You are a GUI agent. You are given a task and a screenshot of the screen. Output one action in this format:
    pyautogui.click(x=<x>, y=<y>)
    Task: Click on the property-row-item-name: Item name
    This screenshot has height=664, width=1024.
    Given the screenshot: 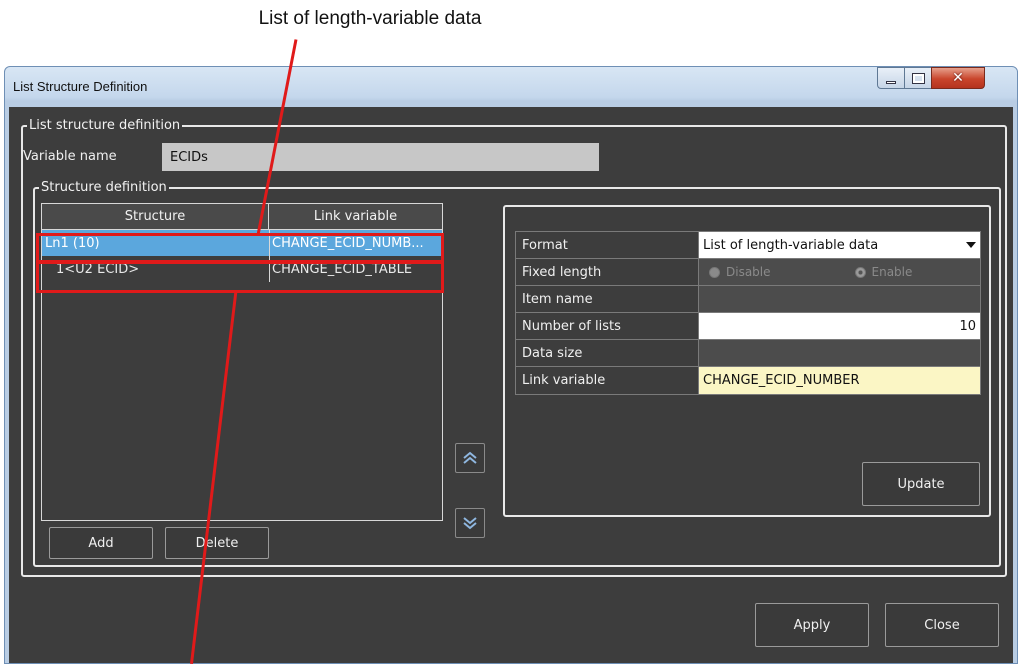 What is the action you would take?
    pyautogui.click(x=748, y=299)
    